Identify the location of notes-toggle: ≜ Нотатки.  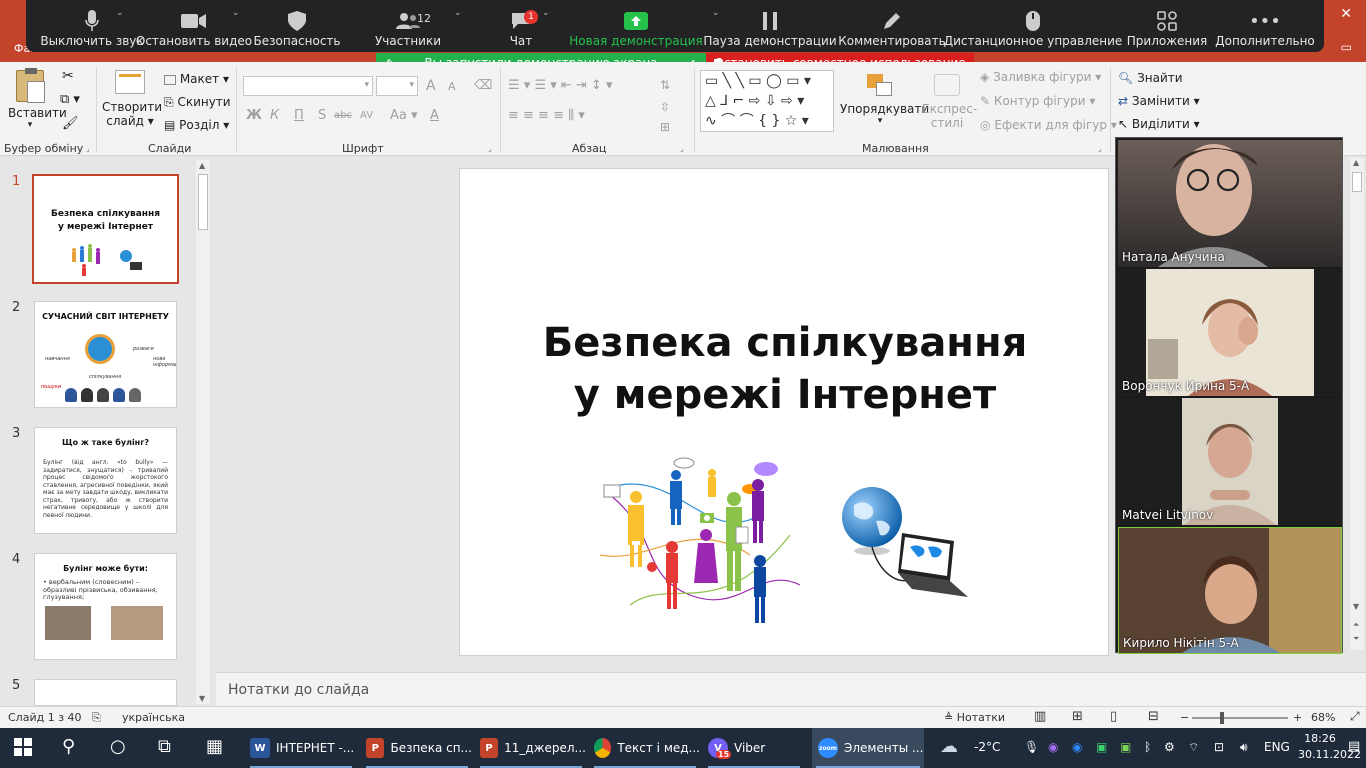
(974, 717).